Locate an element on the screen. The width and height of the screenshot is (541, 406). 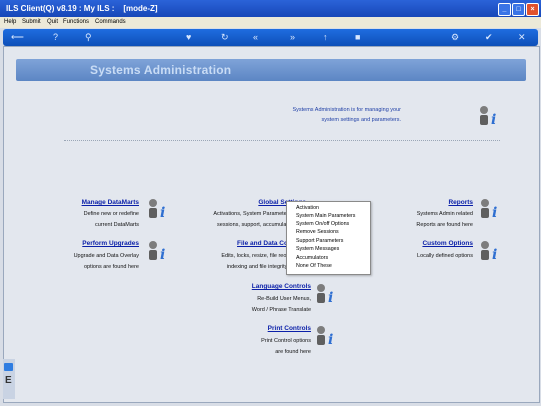
menu-functions: Functions is located at coordinates (76, 22).